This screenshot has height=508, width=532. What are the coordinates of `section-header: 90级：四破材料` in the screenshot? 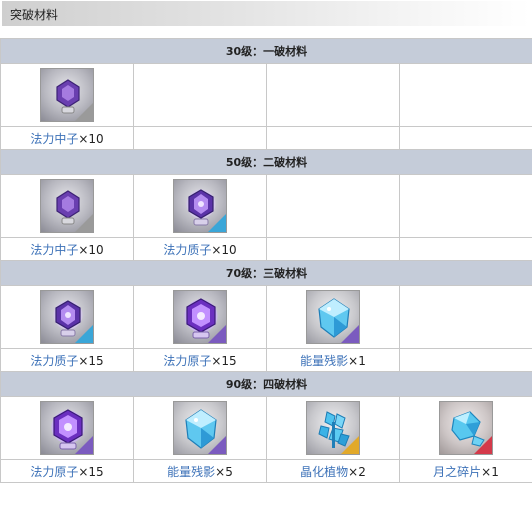 It's located at (266, 384).